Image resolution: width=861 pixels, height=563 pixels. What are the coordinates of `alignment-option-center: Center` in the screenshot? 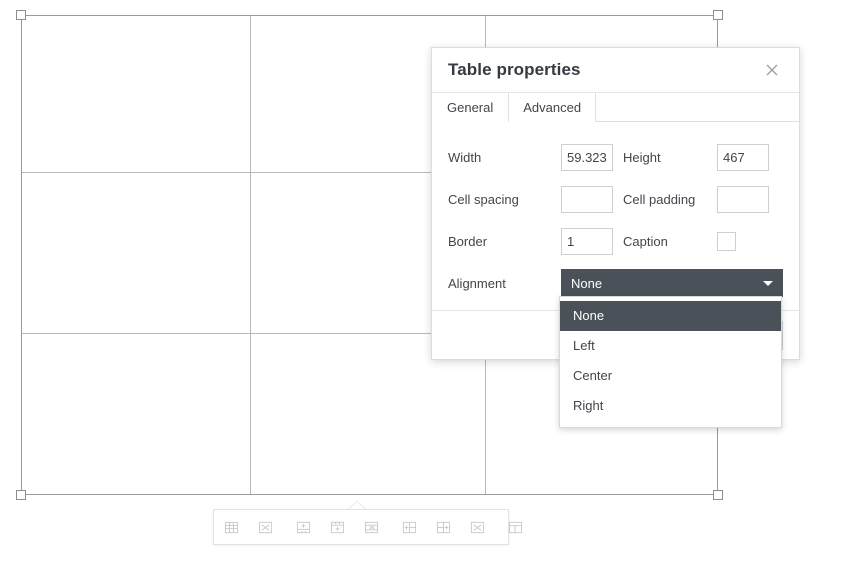 It's located at (670, 376).